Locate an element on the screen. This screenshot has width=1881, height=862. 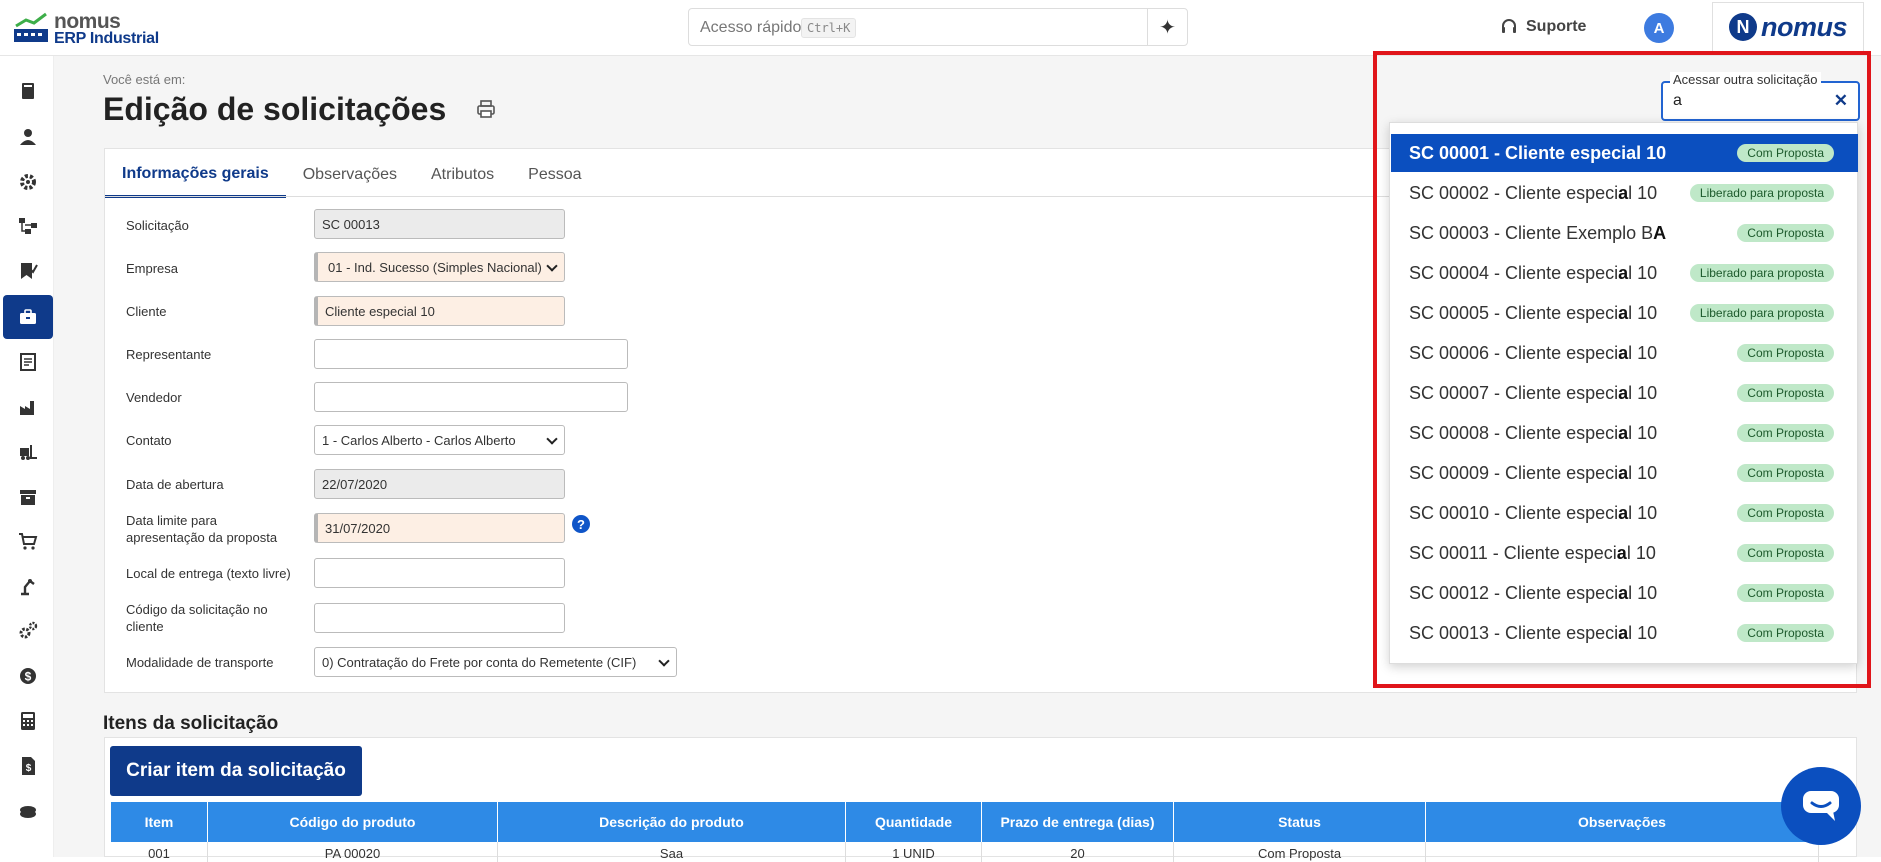
briefcase-icon is located at coordinates (28, 316).